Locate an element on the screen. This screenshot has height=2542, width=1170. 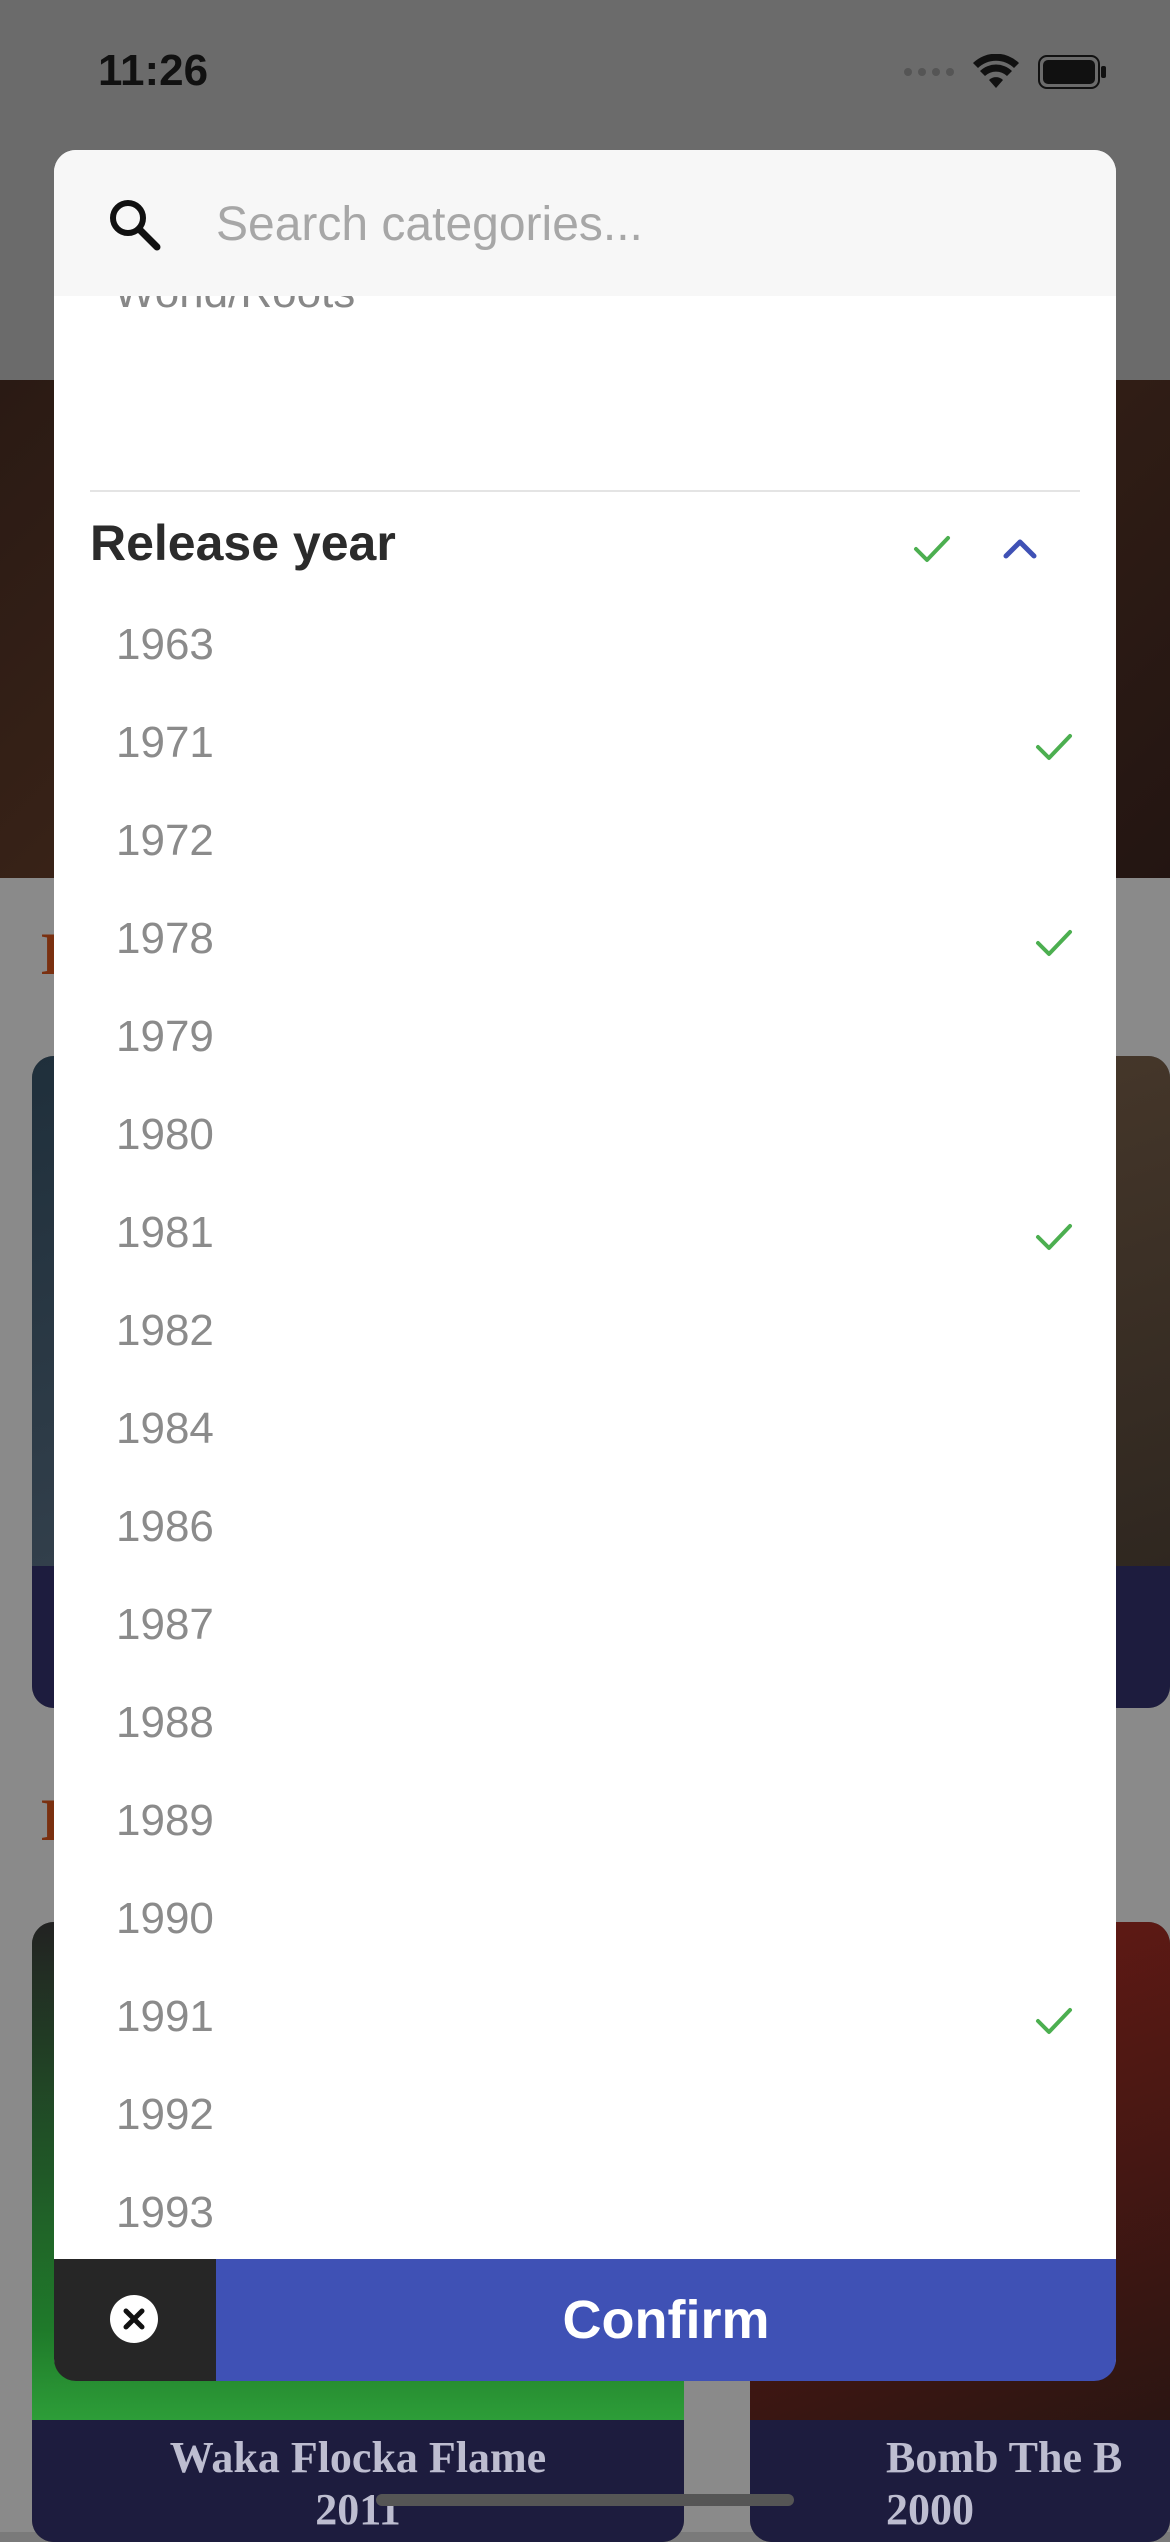
year-option-1978: 1978 is located at coordinates (585, 939).